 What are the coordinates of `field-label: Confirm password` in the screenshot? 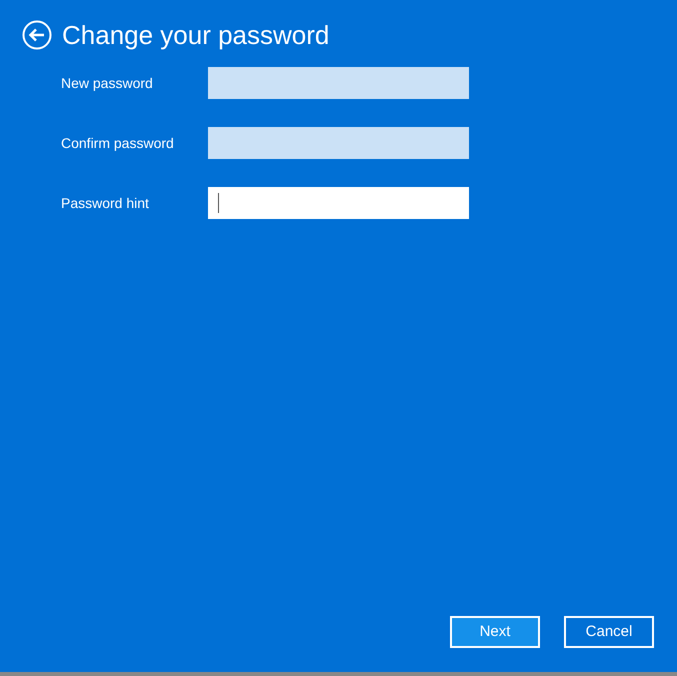 It's located at (118, 143).